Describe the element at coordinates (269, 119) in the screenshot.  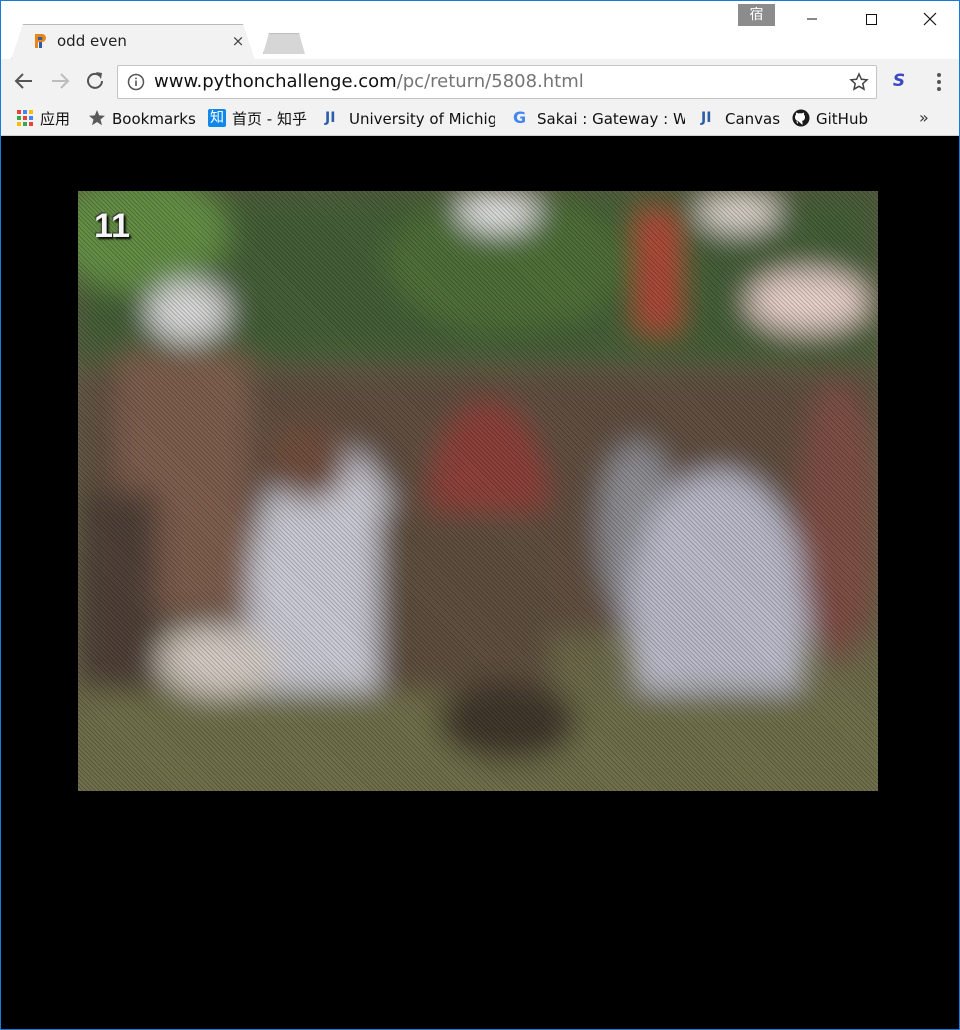
I see `bookmark-label: 首页 - 知乎` at that location.